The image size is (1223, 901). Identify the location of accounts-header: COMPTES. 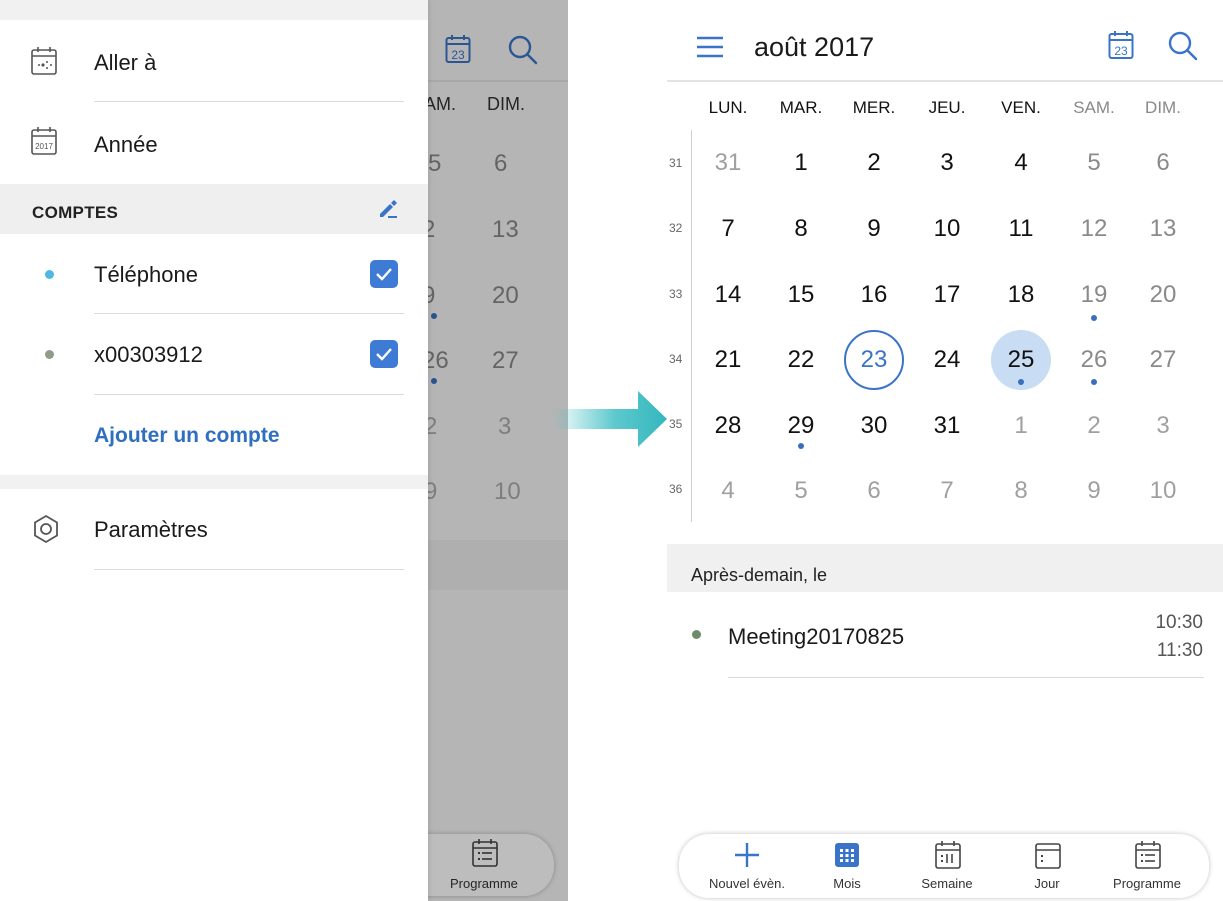
(214, 209).